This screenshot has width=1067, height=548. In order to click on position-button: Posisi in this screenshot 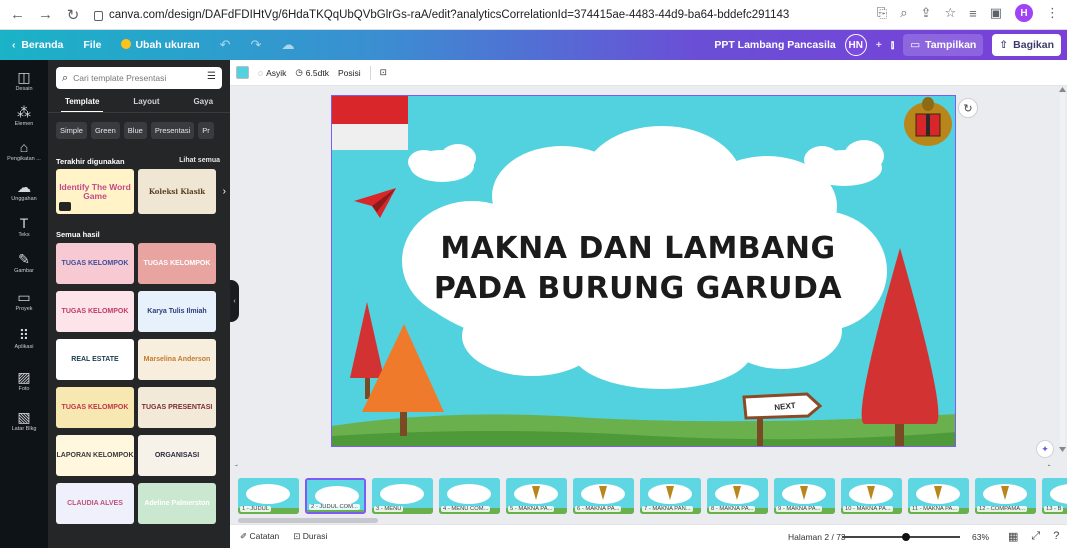, I will do `click(349, 73)`.